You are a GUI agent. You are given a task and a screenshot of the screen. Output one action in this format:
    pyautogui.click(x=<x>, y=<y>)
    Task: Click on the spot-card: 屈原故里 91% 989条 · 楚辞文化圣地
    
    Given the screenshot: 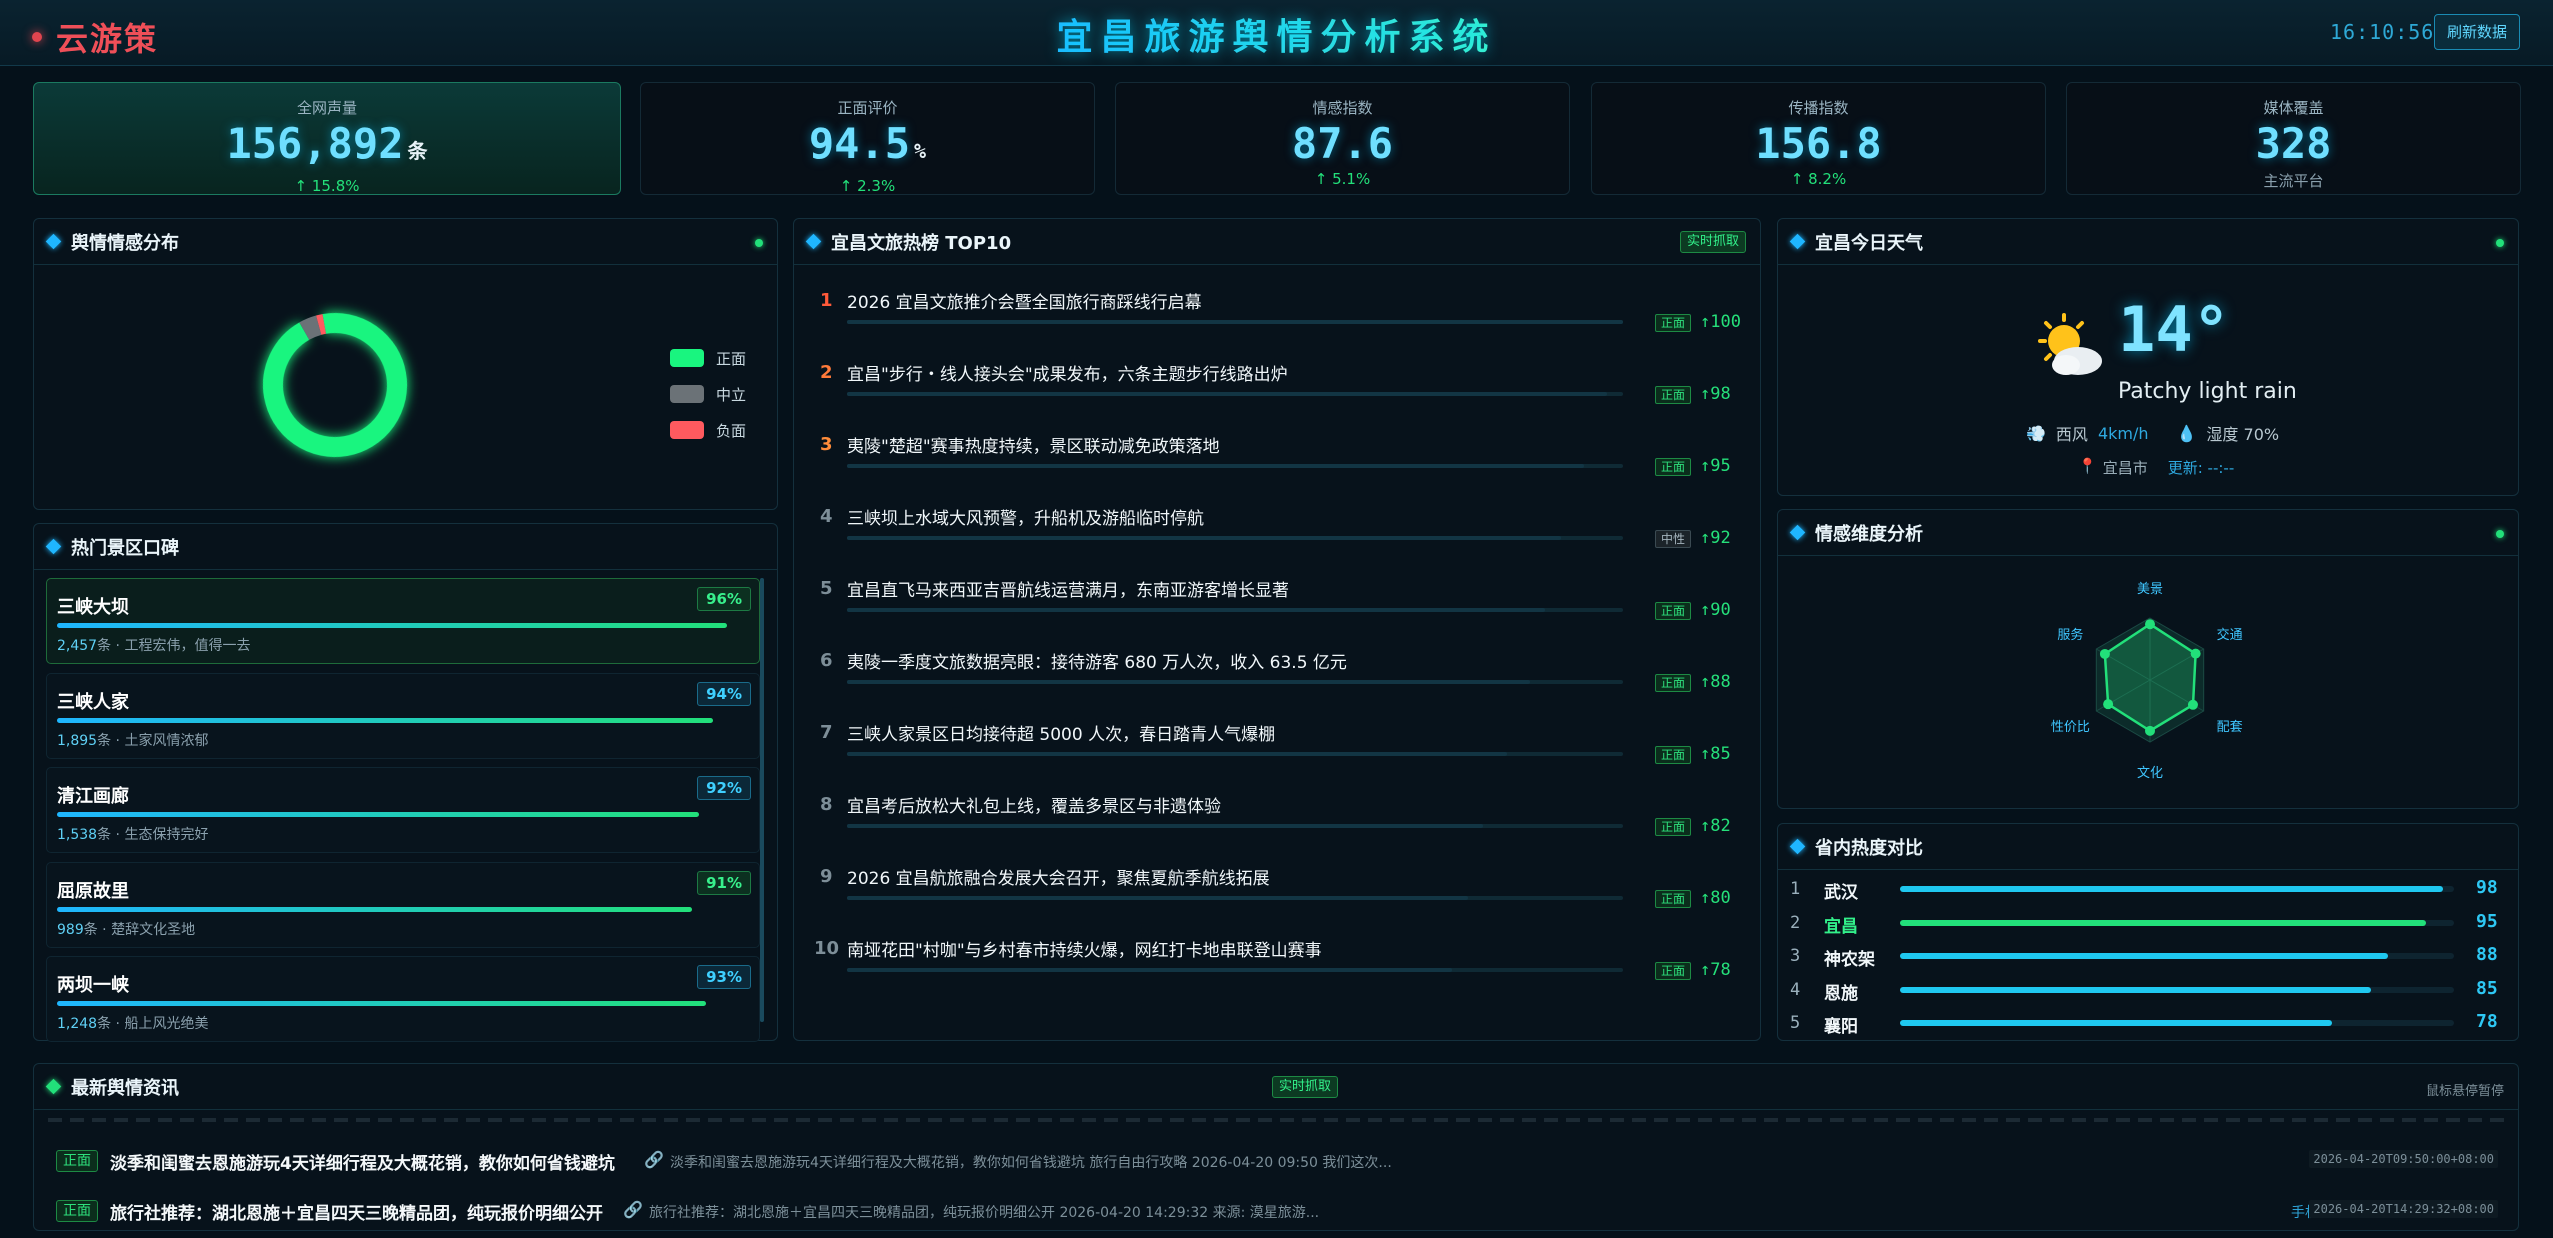 What is the action you would take?
    pyautogui.click(x=403, y=904)
    